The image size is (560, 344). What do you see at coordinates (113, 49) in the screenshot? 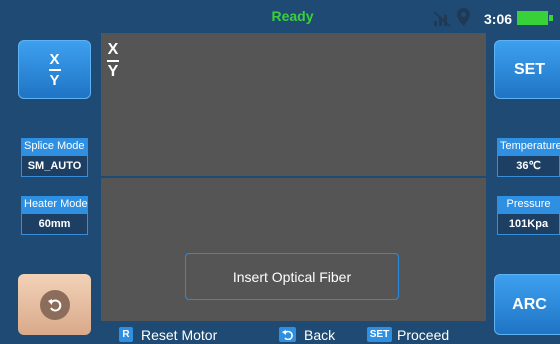
I see `view-axis-x: X` at bounding box center [113, 49].